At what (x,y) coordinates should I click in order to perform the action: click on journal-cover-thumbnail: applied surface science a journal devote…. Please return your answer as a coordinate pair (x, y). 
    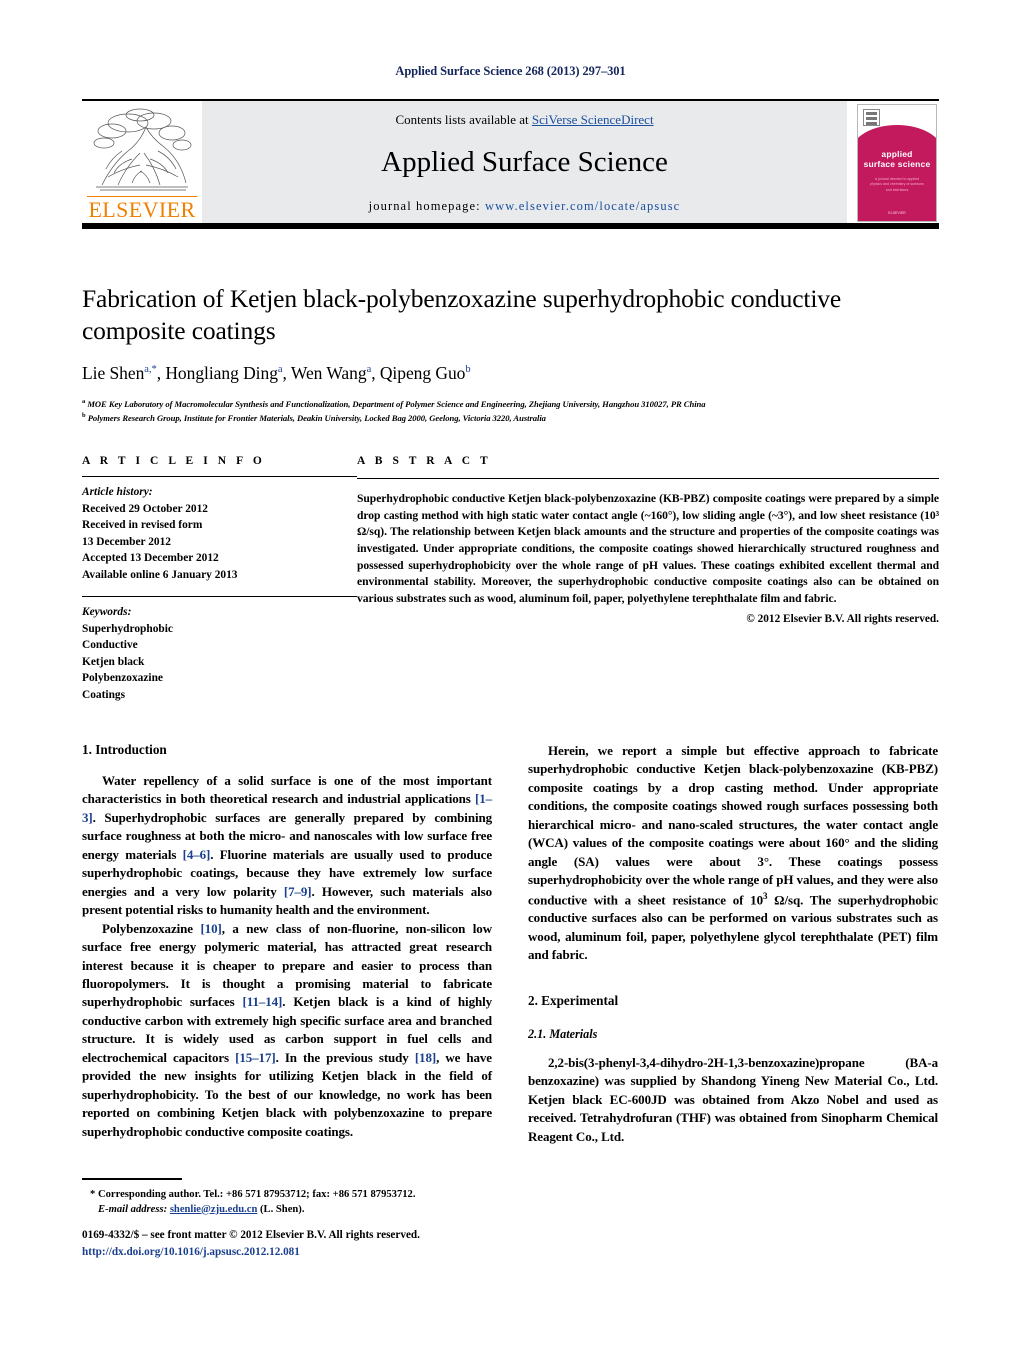
    Looking at the image, I should click on (897, 163).